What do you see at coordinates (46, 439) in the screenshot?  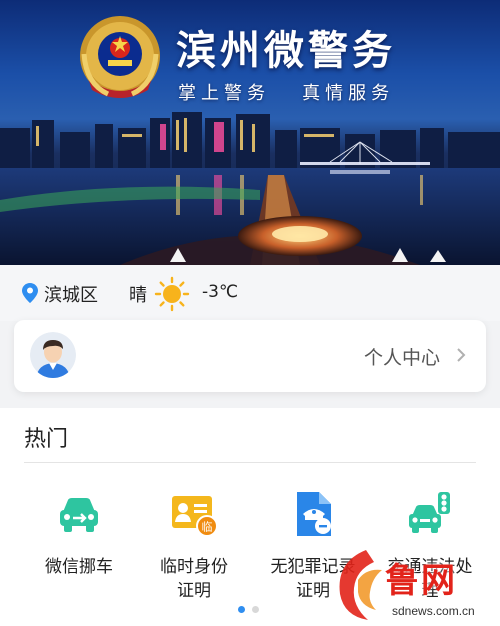 I see `section-title-hot: 热门` at bounding box center [46, 439].